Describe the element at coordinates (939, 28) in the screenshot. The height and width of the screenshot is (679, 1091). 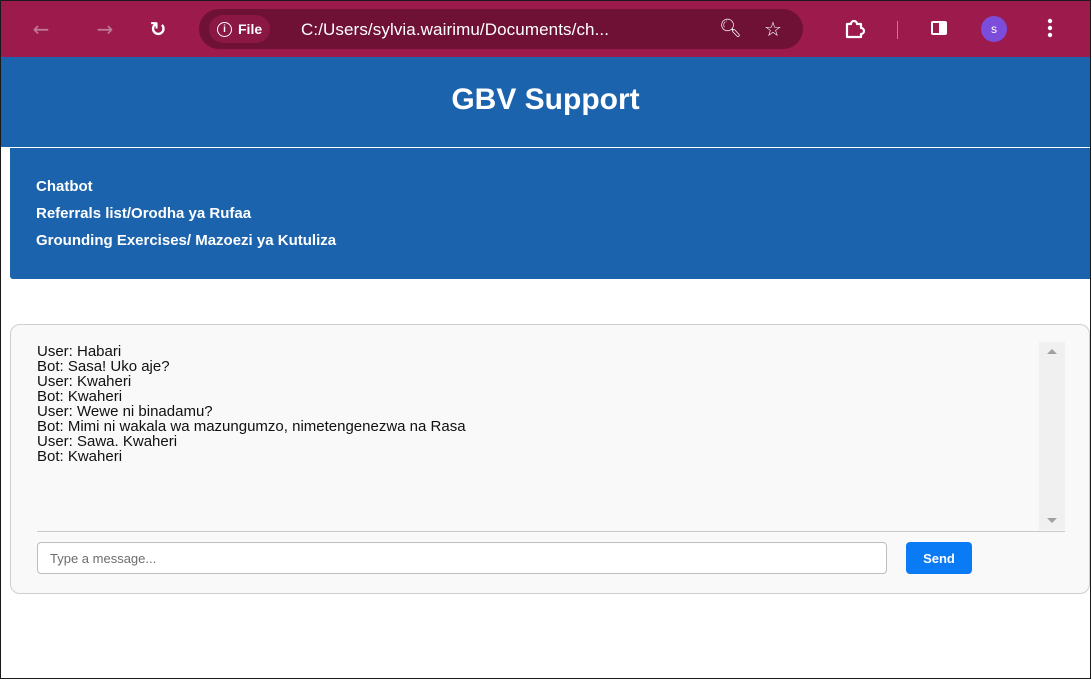
I see `side-panel-icon` at that location.